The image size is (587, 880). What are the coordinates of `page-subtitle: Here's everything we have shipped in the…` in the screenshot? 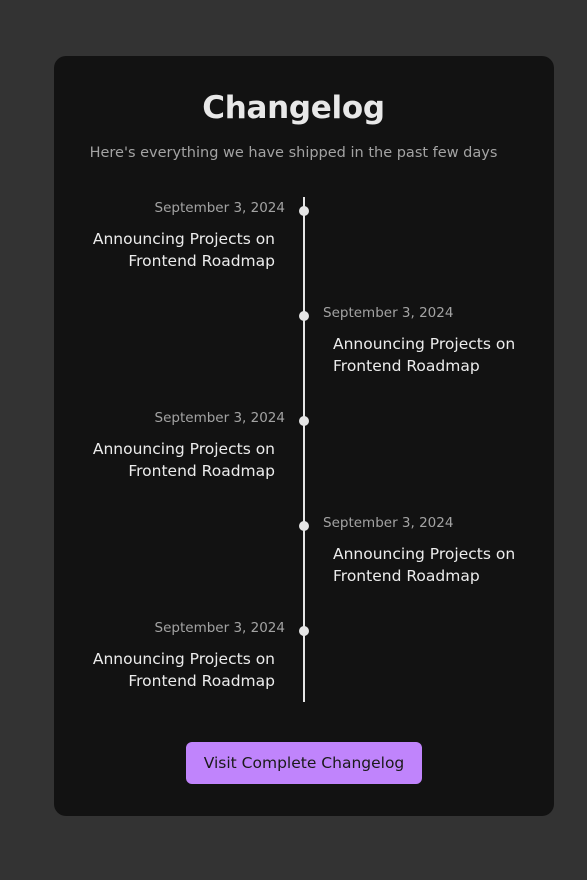 It's located at (293, 153).